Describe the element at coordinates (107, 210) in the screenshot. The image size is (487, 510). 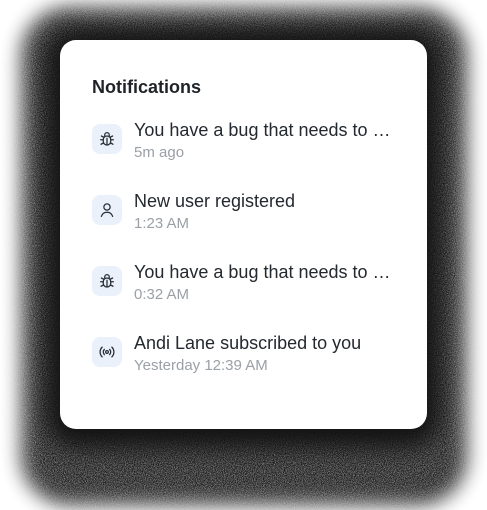
I see `user-icon` at that location.